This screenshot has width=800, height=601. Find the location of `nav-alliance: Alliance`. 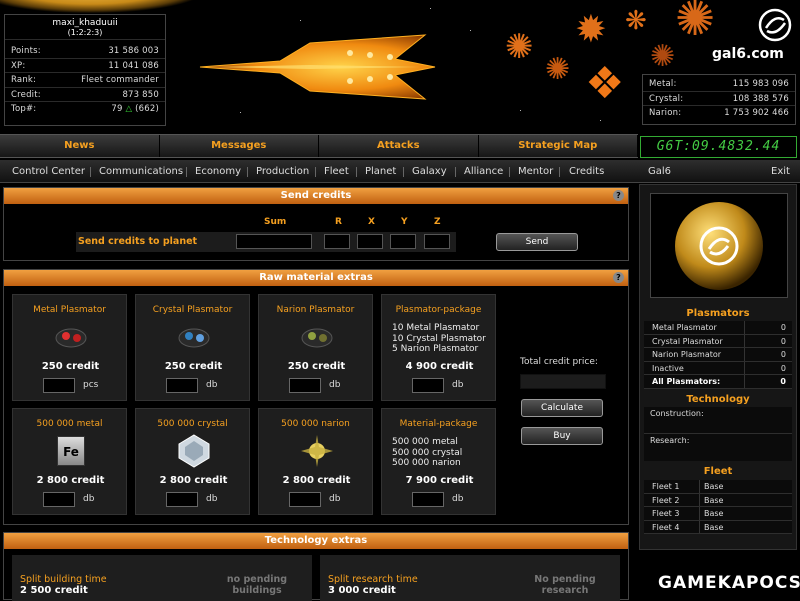

nav-alliance: Alliance is located at coordinates (483, 171).